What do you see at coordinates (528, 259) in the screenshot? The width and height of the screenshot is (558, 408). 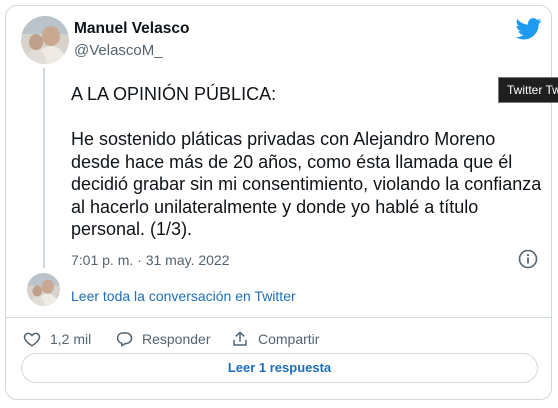 I see `info-icon` at bounding box center [528, 259].